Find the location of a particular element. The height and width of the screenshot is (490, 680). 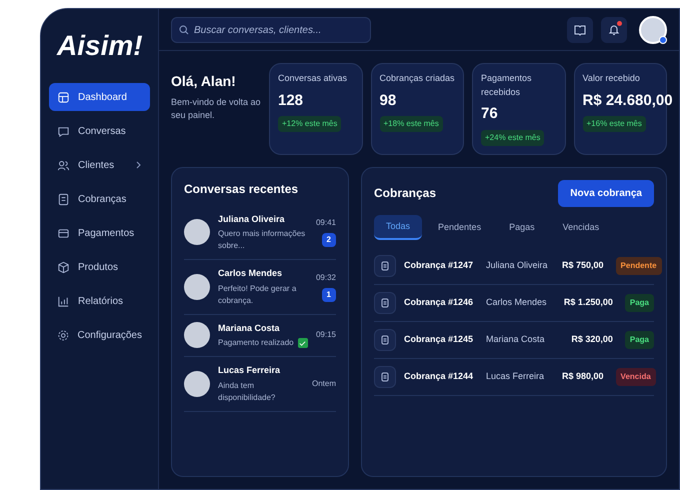

status-badge: Vencida is located at coordinates (636, 377).